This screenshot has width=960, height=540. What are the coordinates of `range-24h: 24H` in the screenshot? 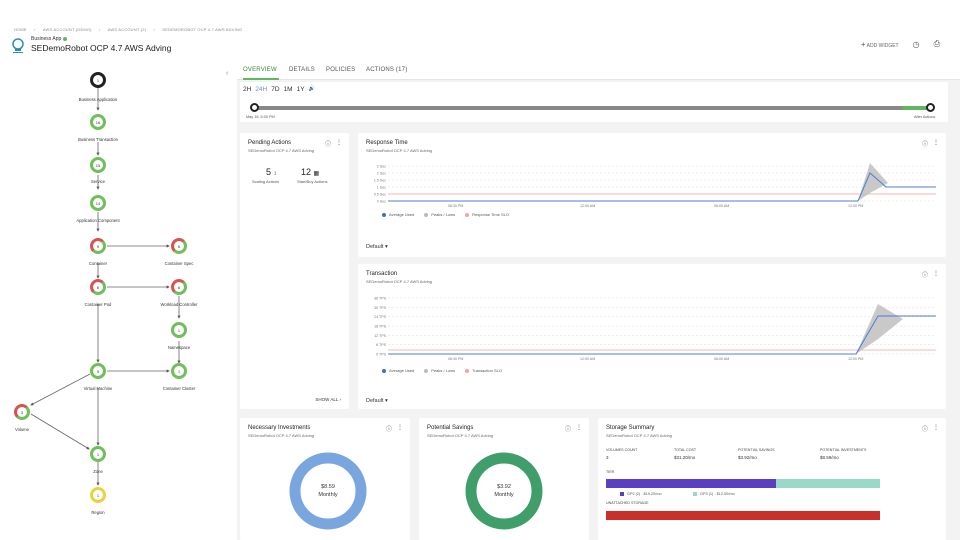 It's located at (261, 89).